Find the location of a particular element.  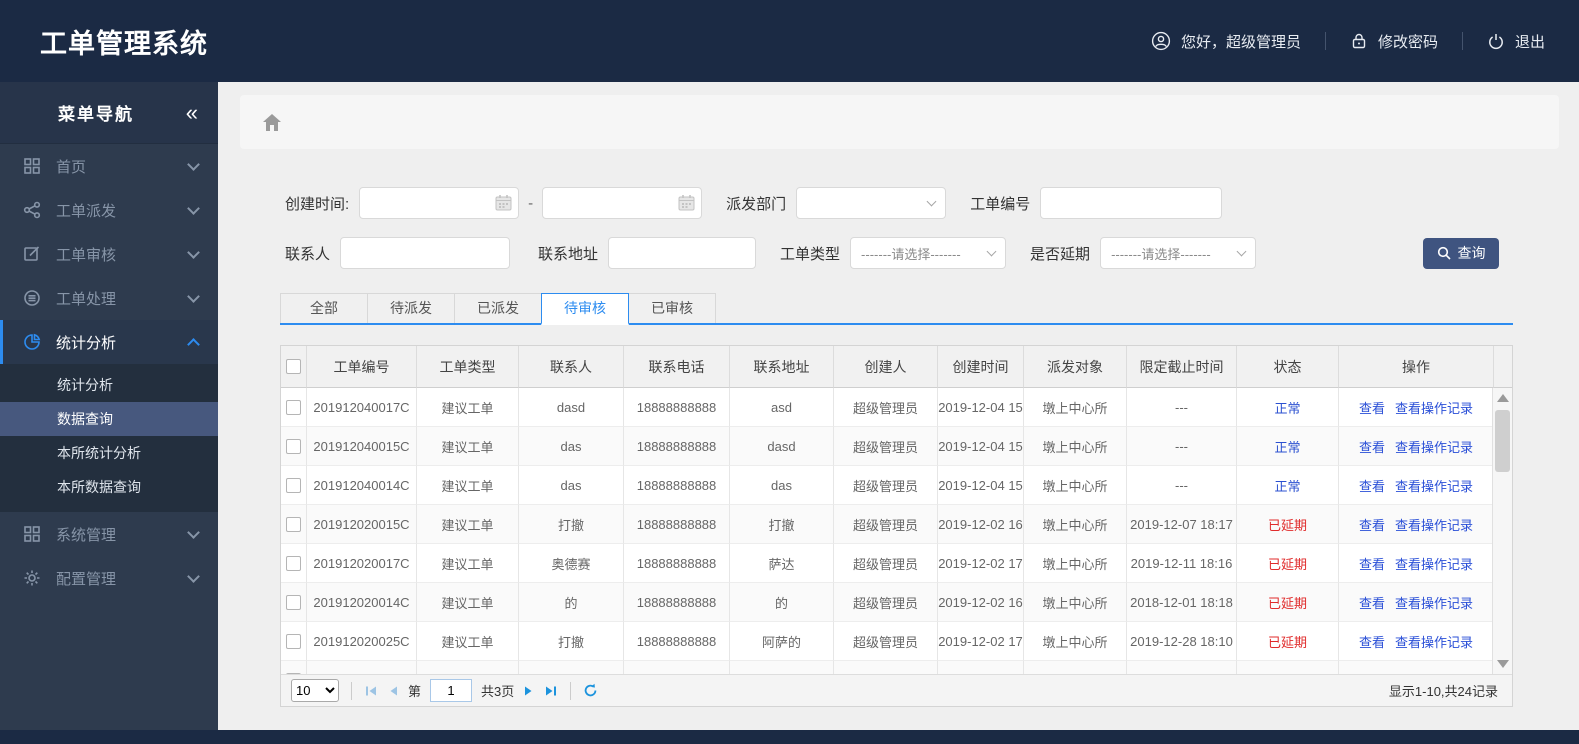

sidebar-item-label: 工单派发 is located at coordinates (86, 211).